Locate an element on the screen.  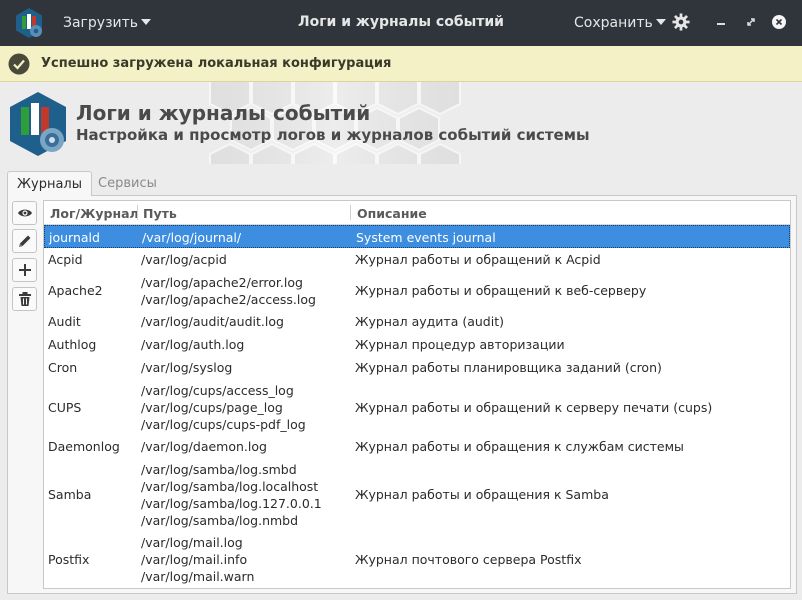
cell-log-path: /var/log/samba/log.localhost is located at coordinates (230, 486).